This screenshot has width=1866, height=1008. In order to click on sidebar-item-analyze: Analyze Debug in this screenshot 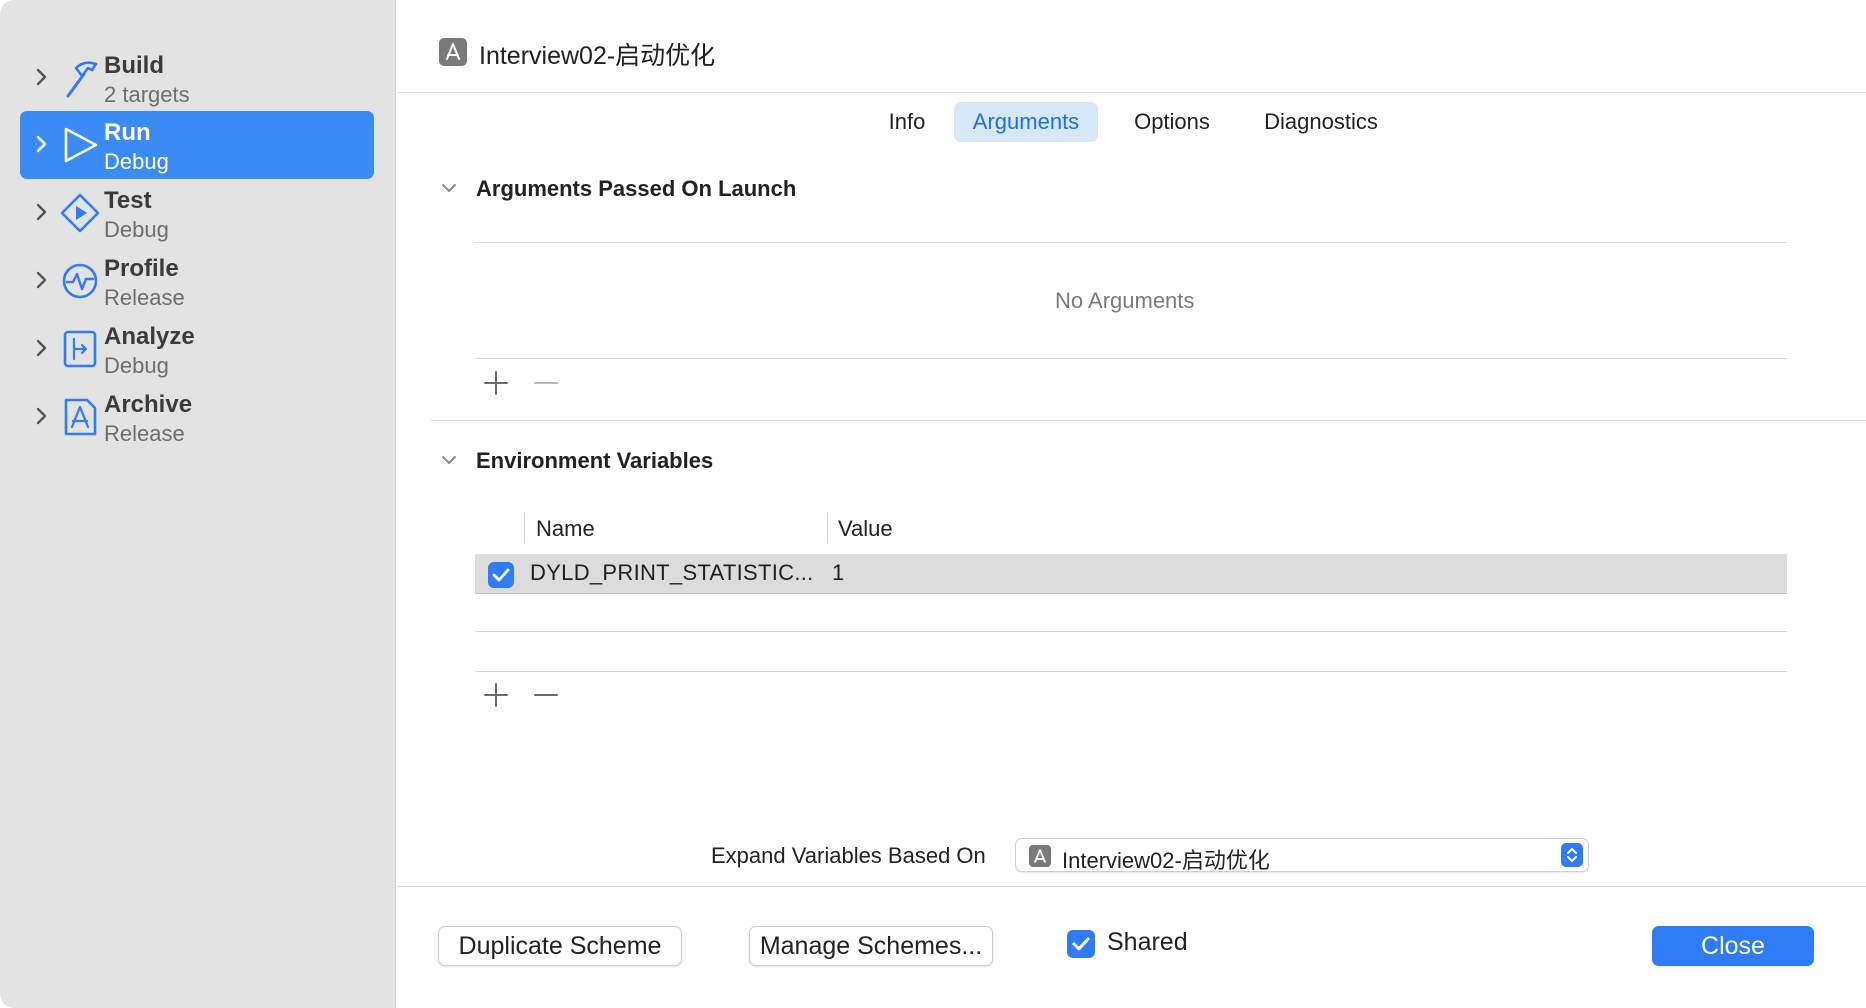, I will do `click(197, 349)`.